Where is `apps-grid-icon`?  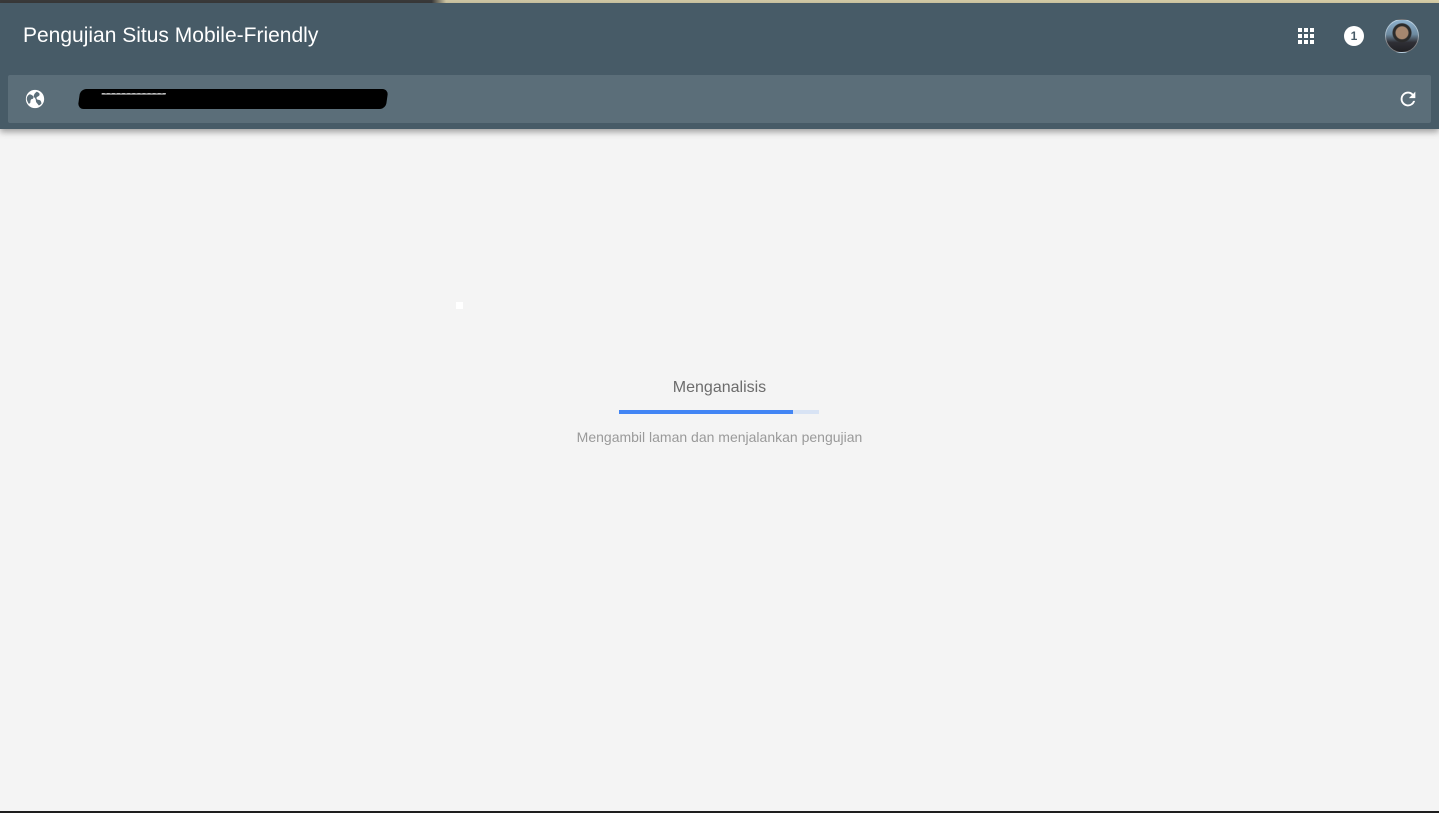 apps-grid-icon is located at coordinates (1306, 36).